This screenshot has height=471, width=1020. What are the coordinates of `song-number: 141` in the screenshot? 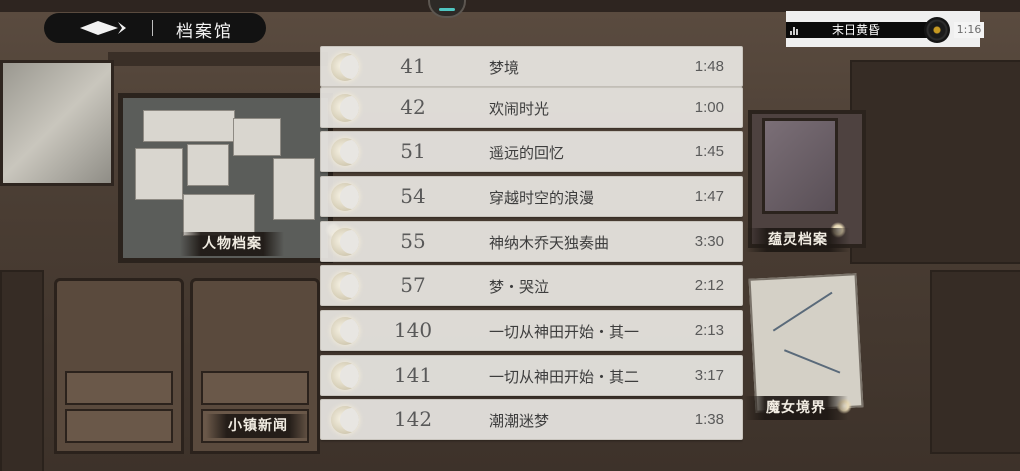 It's located at (413, 375).